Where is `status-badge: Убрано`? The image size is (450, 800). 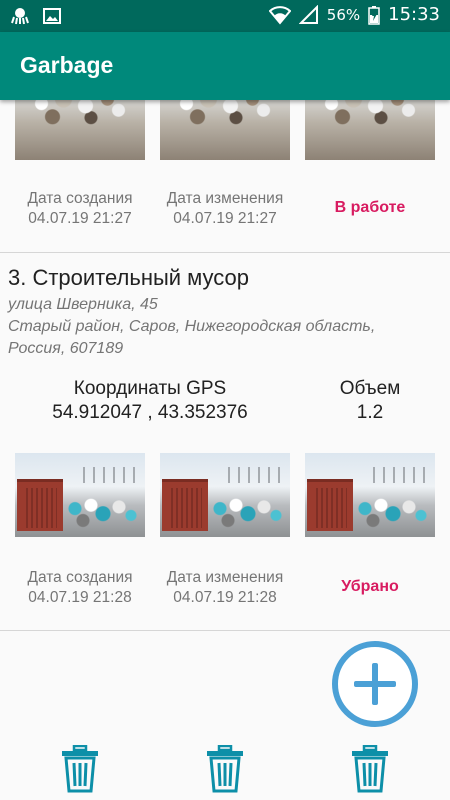 status-badge: Убрано is located at coordinates (370, 586).